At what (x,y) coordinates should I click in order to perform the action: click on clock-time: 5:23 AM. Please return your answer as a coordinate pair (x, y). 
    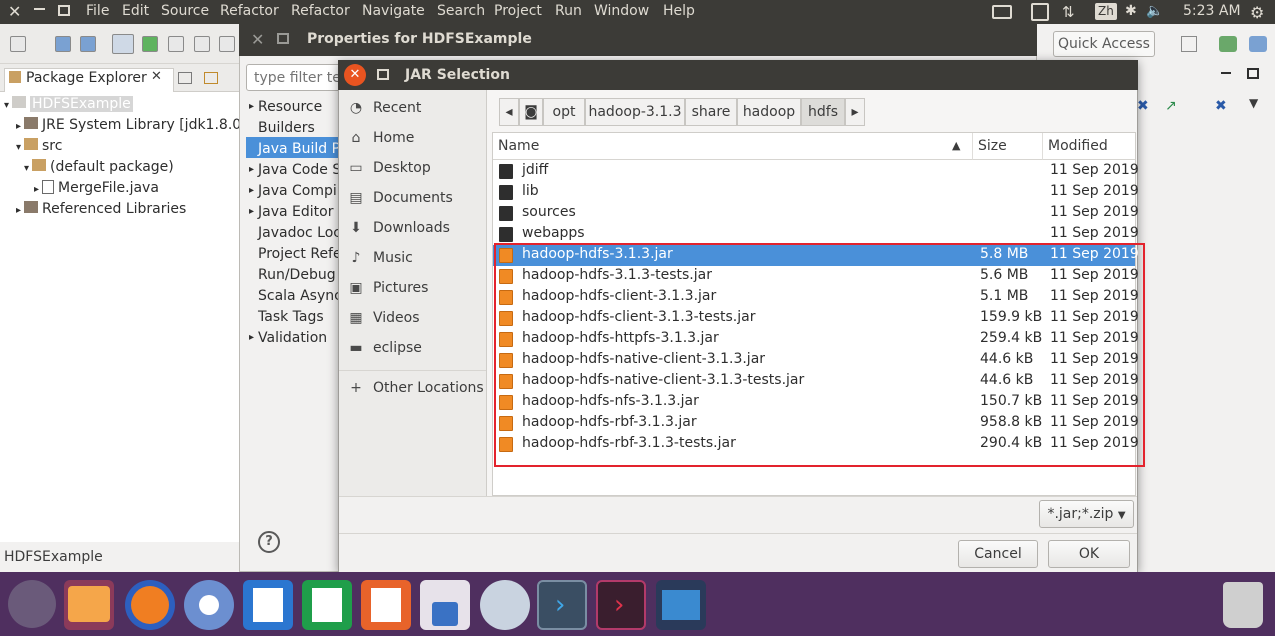
    Looking at the image, I should click on (1212, 11).